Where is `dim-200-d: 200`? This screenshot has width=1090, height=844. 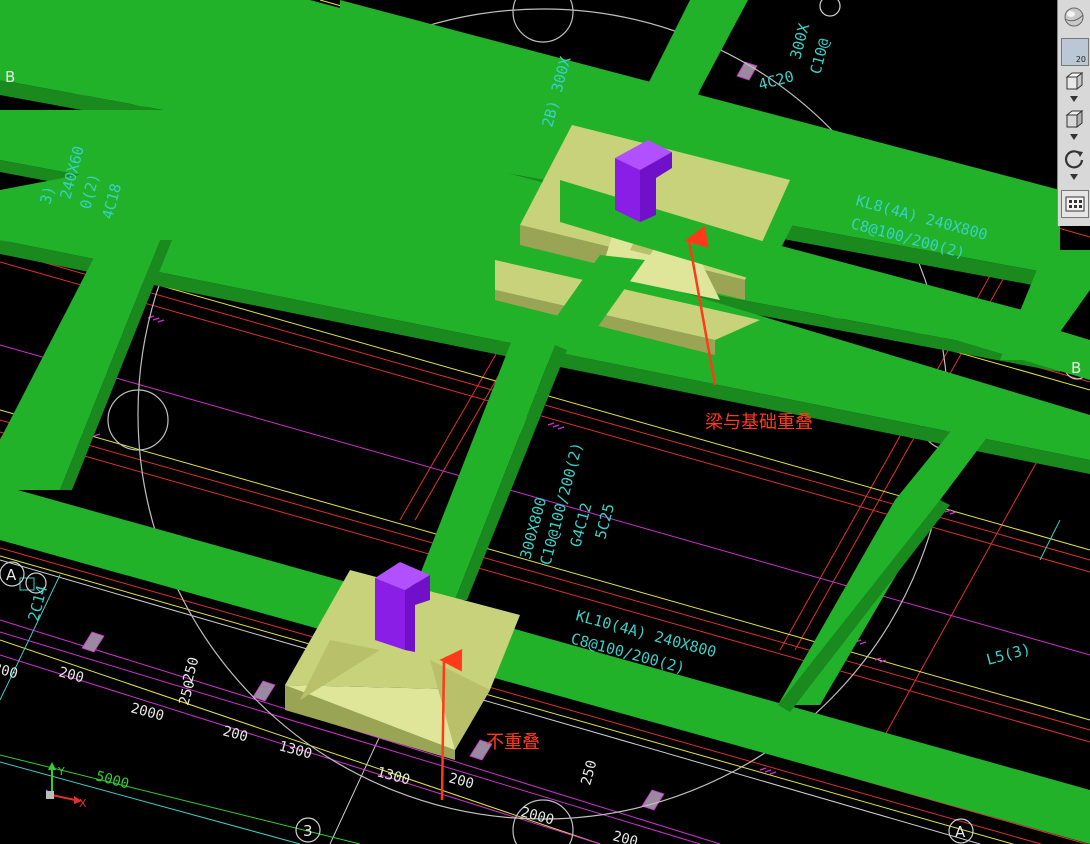
dim-200-d: 200 is located at coordinates (625, 836).